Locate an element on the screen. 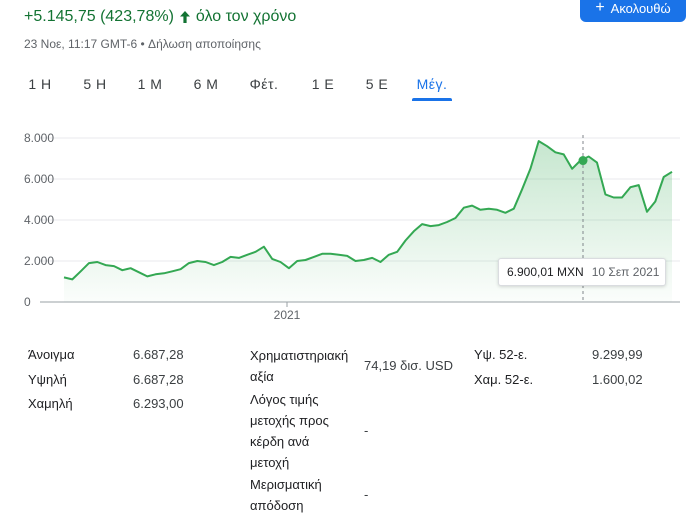 The width and height of the screenshot is (693, 522). hover-tooltip: 6.900,01 MXN 10 Σεπ 2021 is located at coordinates (582, 272).